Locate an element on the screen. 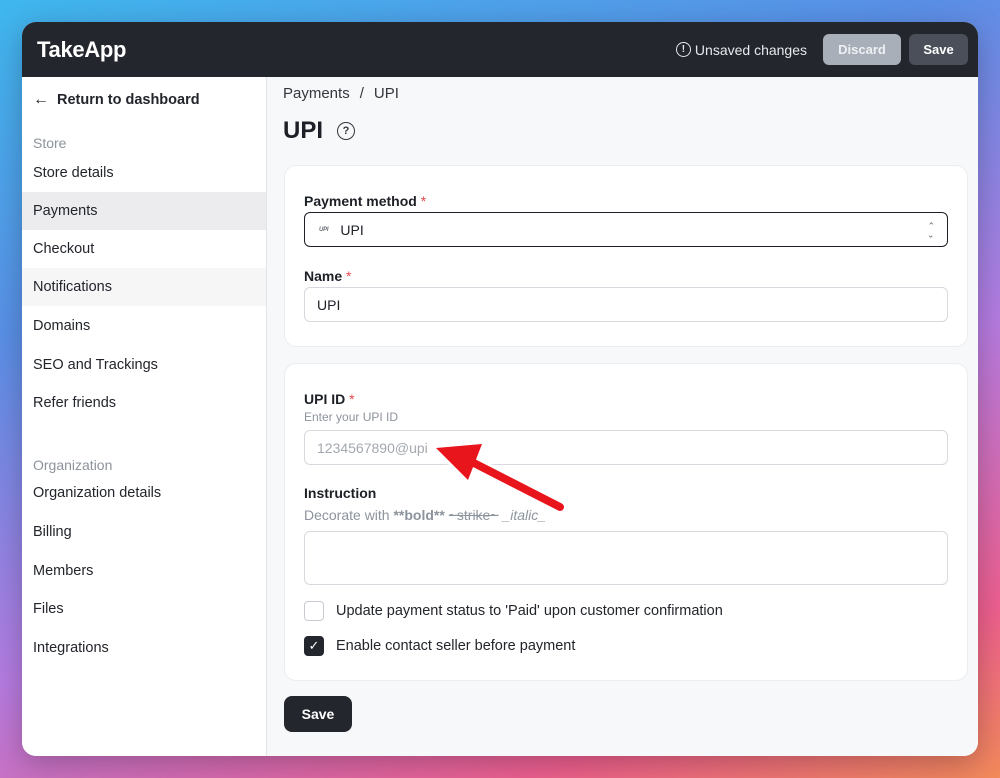 This screenshot has height=778, width=1000. contact-seller-checkbox-row: ✓ Enable contact seller before payment is located at coordinates (439, 646).